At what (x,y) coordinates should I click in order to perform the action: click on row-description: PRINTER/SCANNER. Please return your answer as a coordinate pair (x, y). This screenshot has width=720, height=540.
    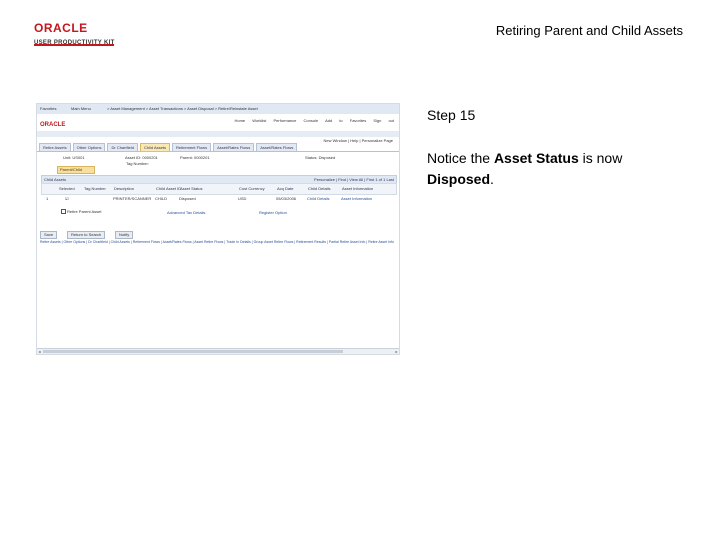
    Looking at the image, I should click on (132, 198).